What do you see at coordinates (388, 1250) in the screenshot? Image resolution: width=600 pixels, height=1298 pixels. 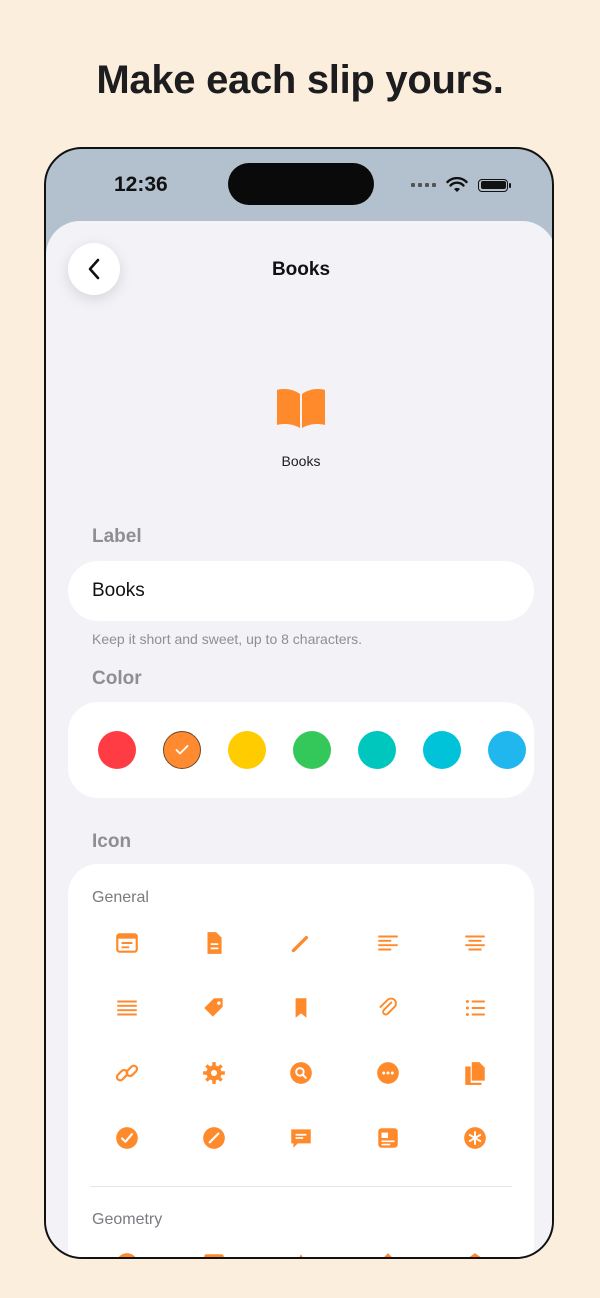 I see `diamond-icon` at bounding box center [388, 1250].